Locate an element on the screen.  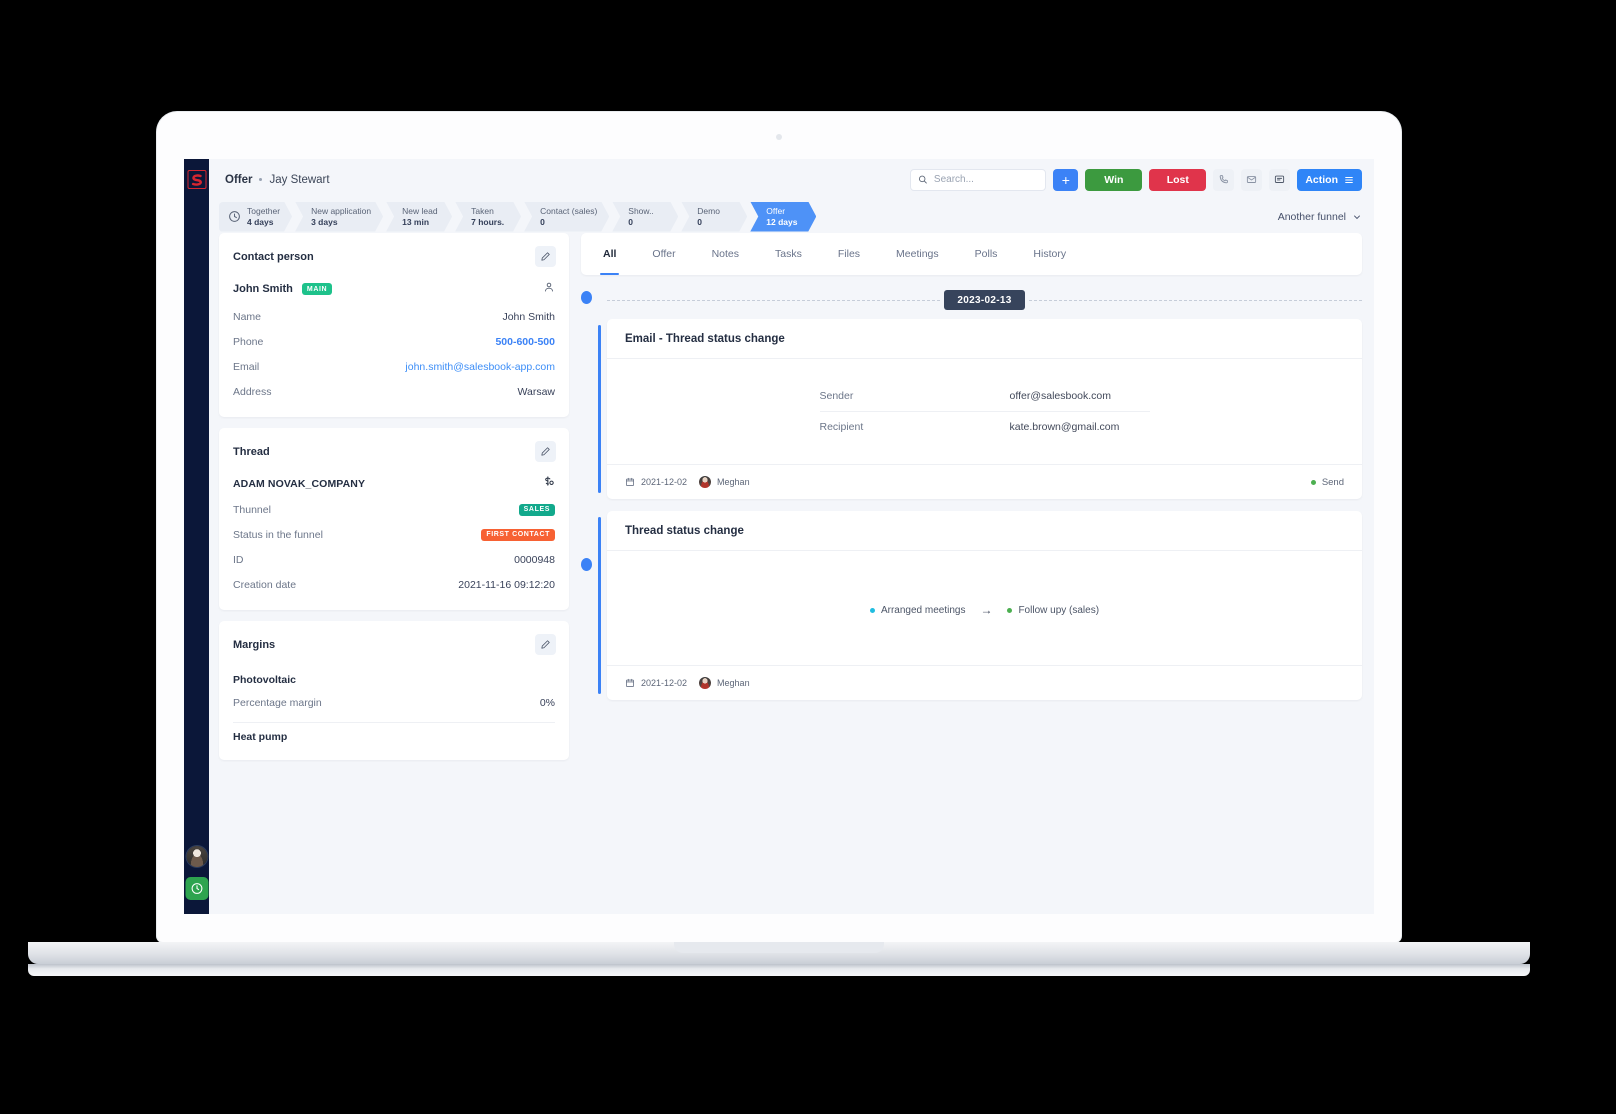
tab-files: Files is located at coordinates (849, 254).